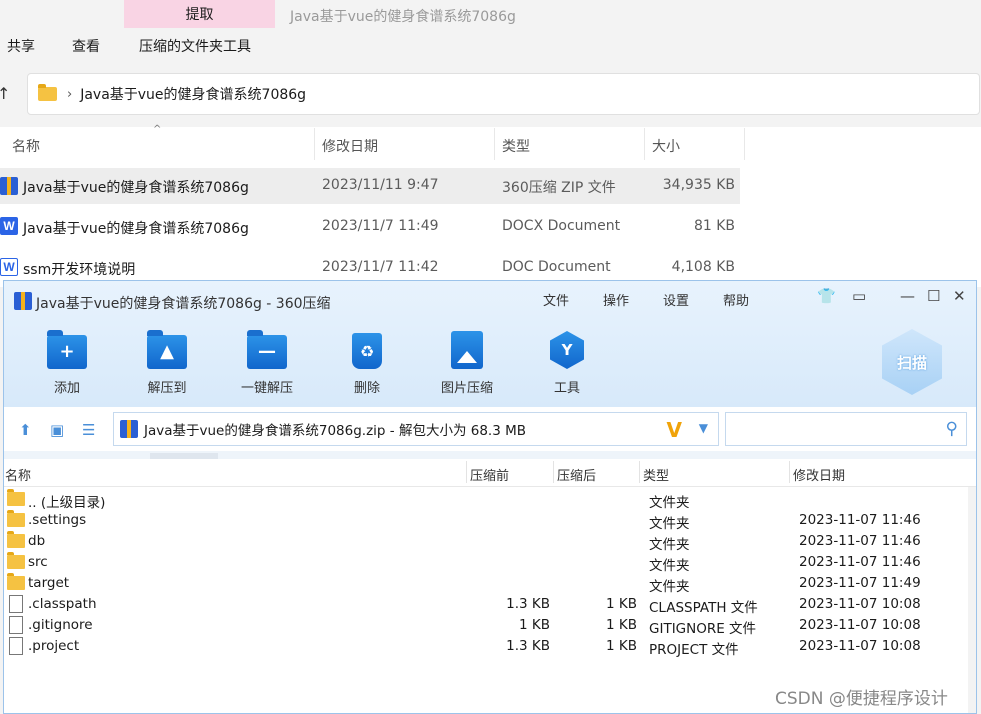  I want to click on image-compress-button: 图片压缩, so click(467, 366).